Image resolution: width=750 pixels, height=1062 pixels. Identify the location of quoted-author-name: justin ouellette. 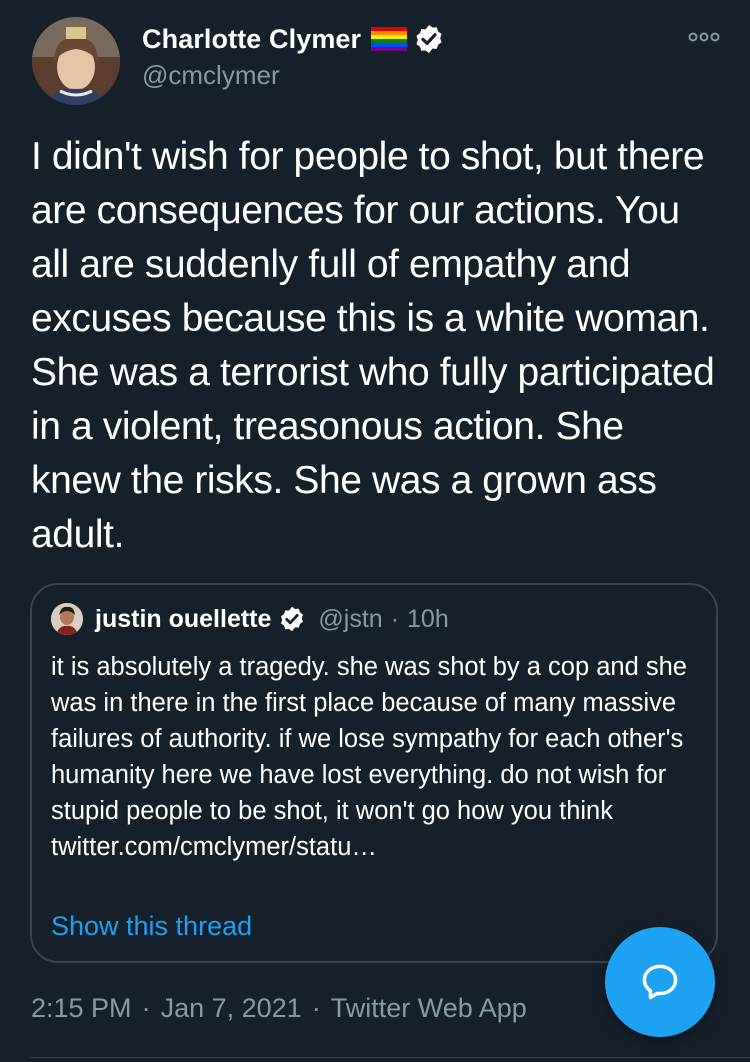
(183, 619).